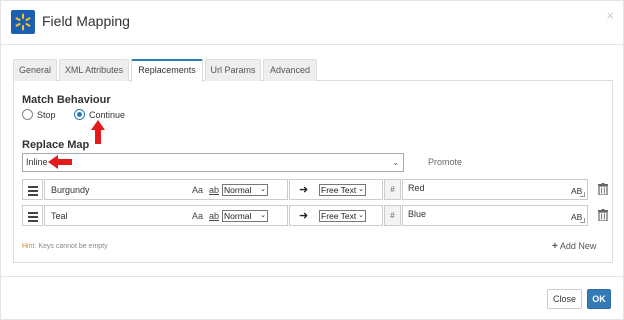  What do you see at coordinates (59, 216) in the screenshot?
I see `key-value: Teal` at bounding box center [59, 216].